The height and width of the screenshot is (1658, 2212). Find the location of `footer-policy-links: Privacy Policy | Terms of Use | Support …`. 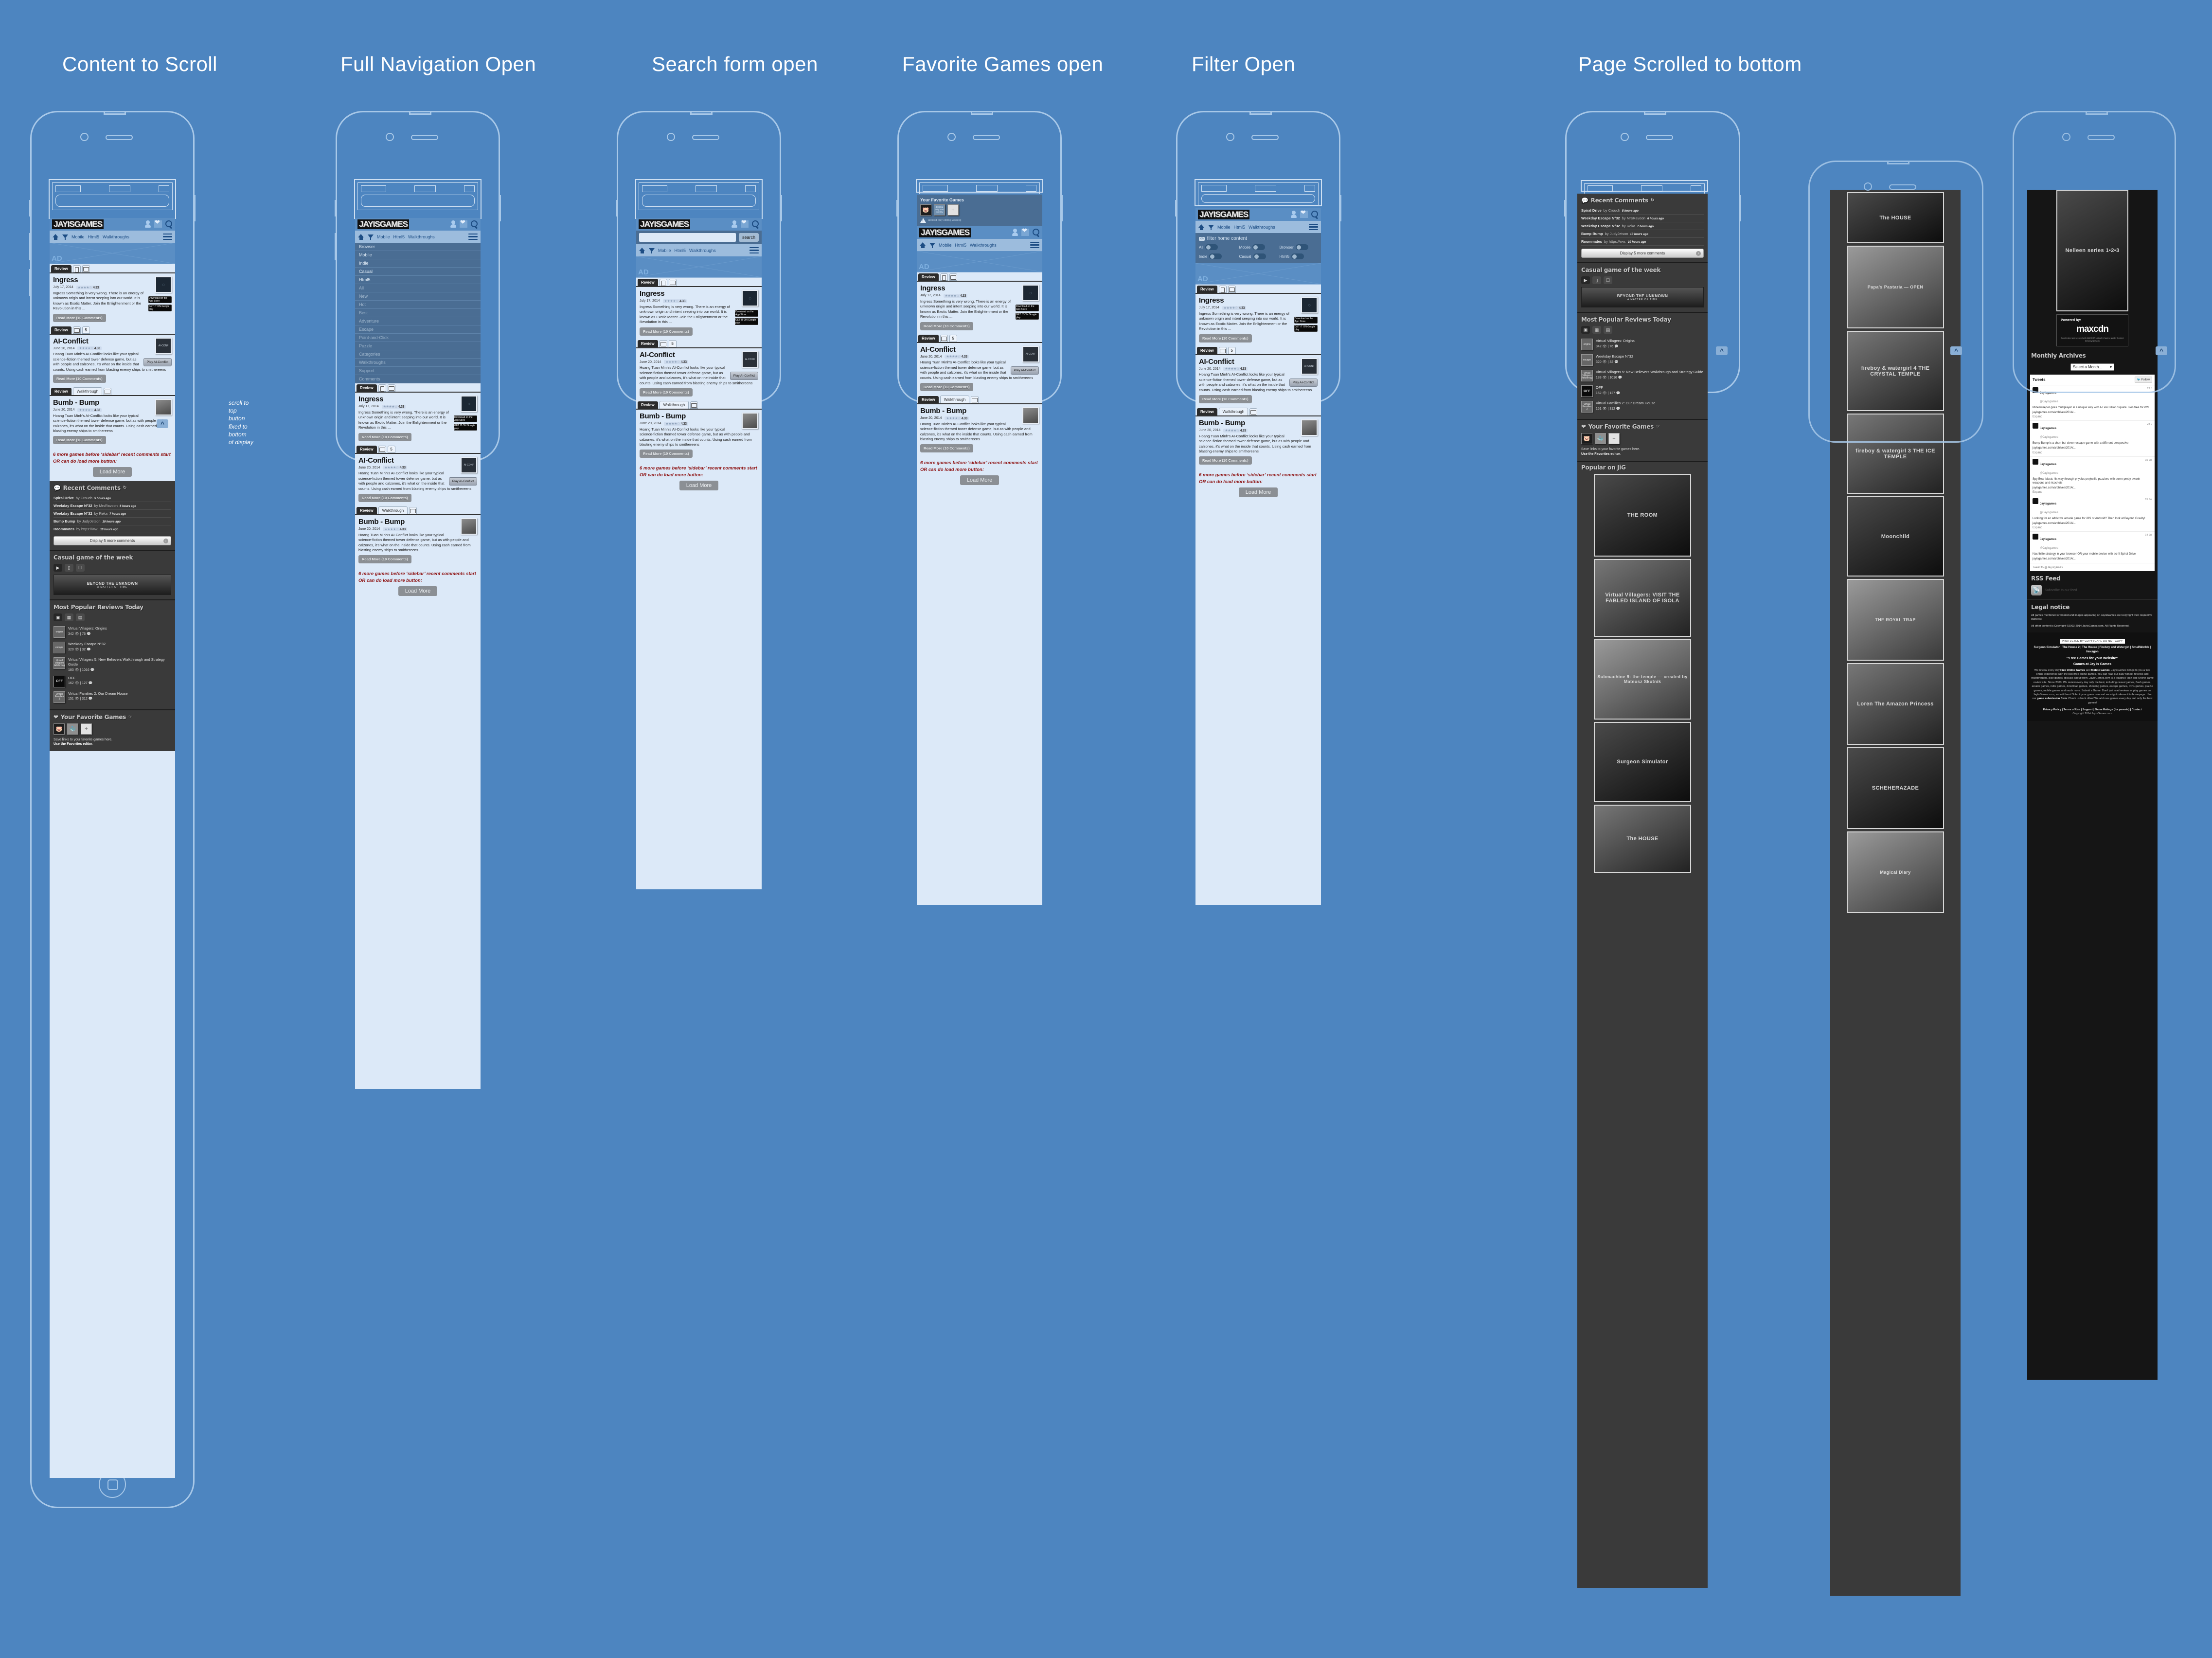

footer-policy-links: Privacy Policy | Terms of Use | Support … is located at coordinates (2092, 709).